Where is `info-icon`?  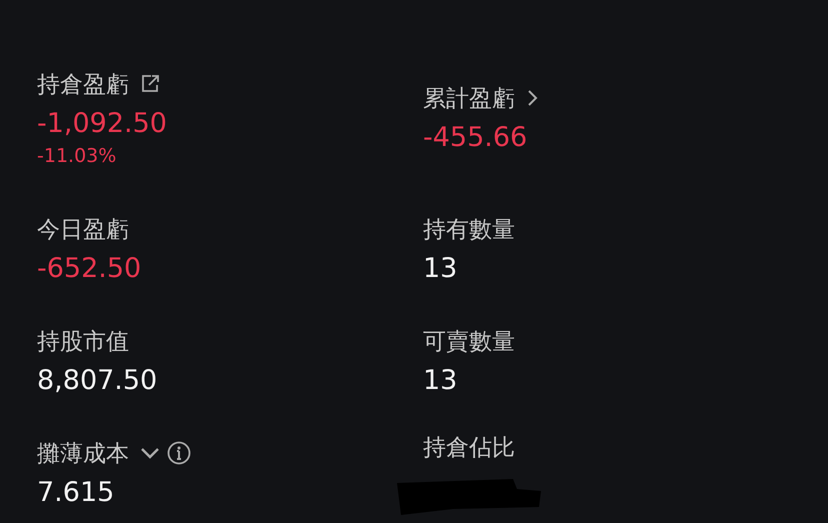
info-icon is located at coordinates (179, 453).